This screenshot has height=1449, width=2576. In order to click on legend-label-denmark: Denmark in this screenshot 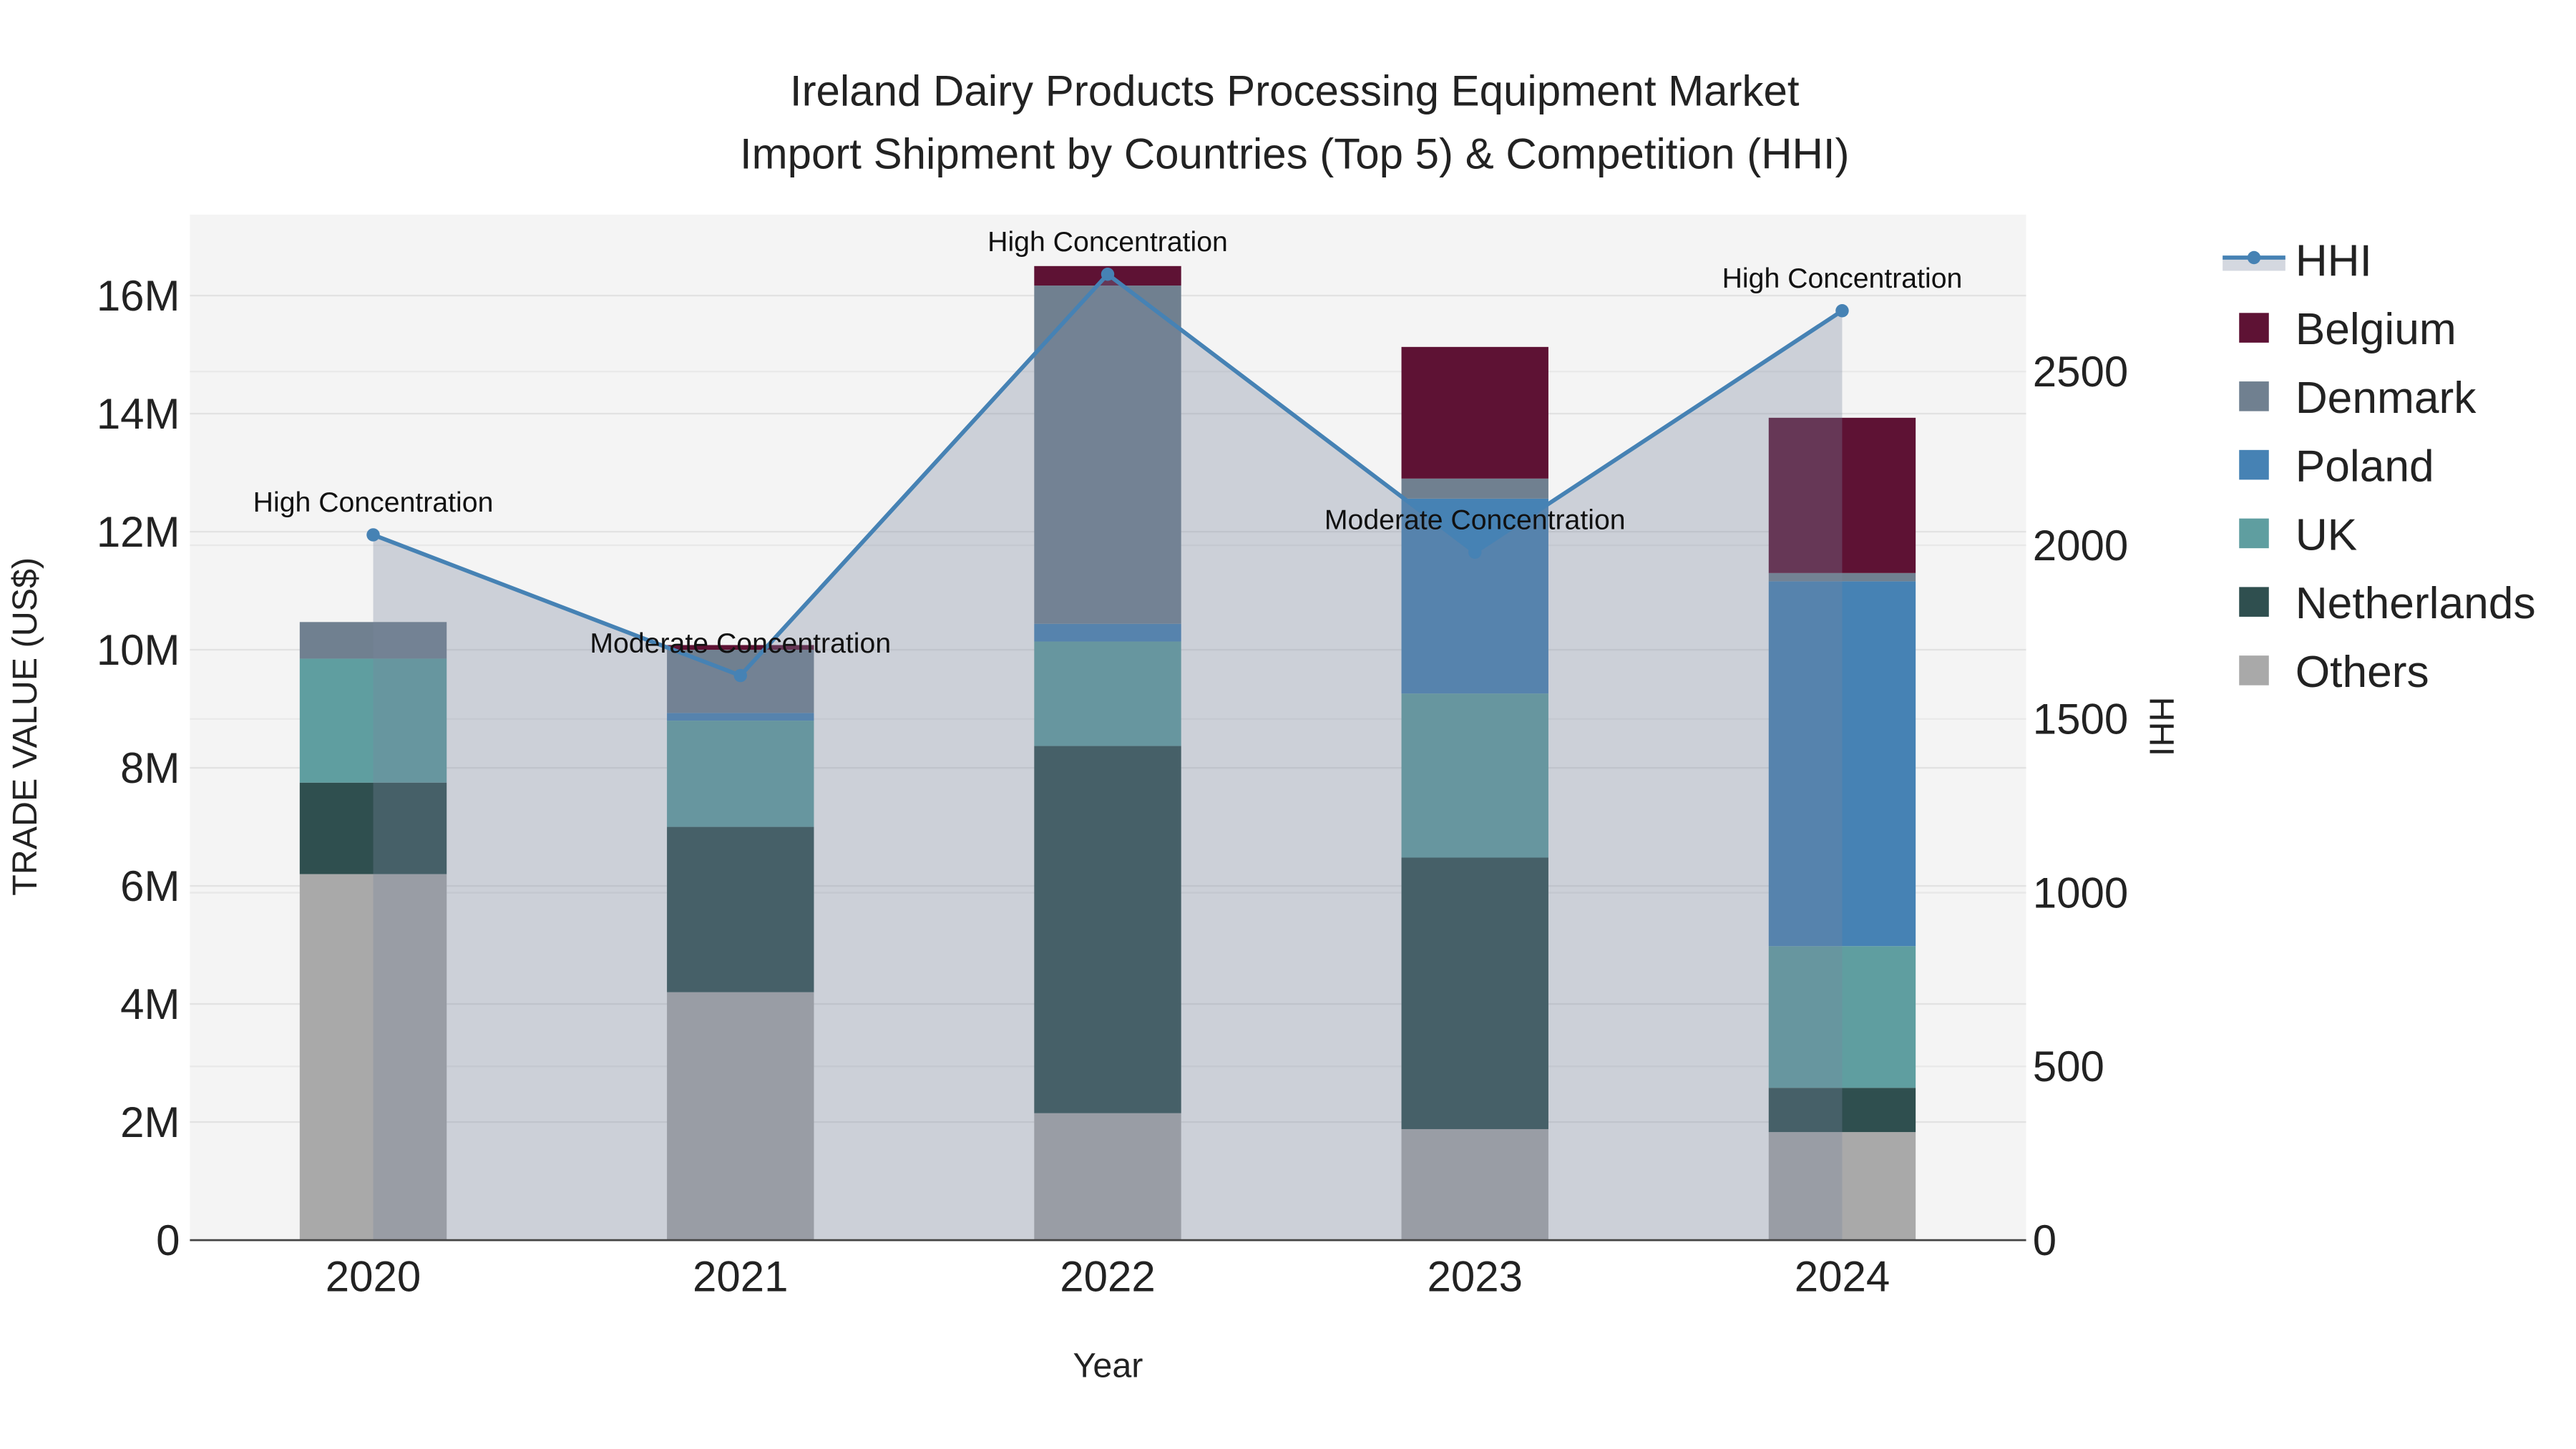, I will do `click(2386, 398)`.